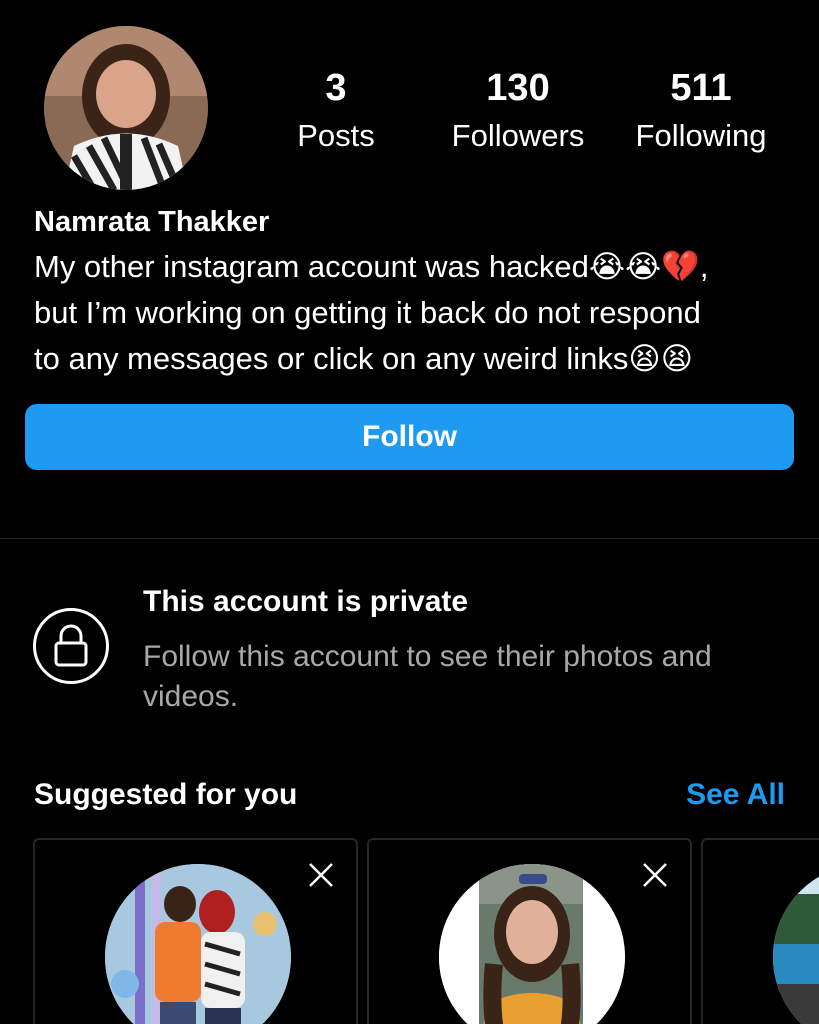 The image size is (819, 1024). What do you see at coordinates (198, 944) in the screenshot?
I see `couple-photo-icon` at bounding box center [198, 944].